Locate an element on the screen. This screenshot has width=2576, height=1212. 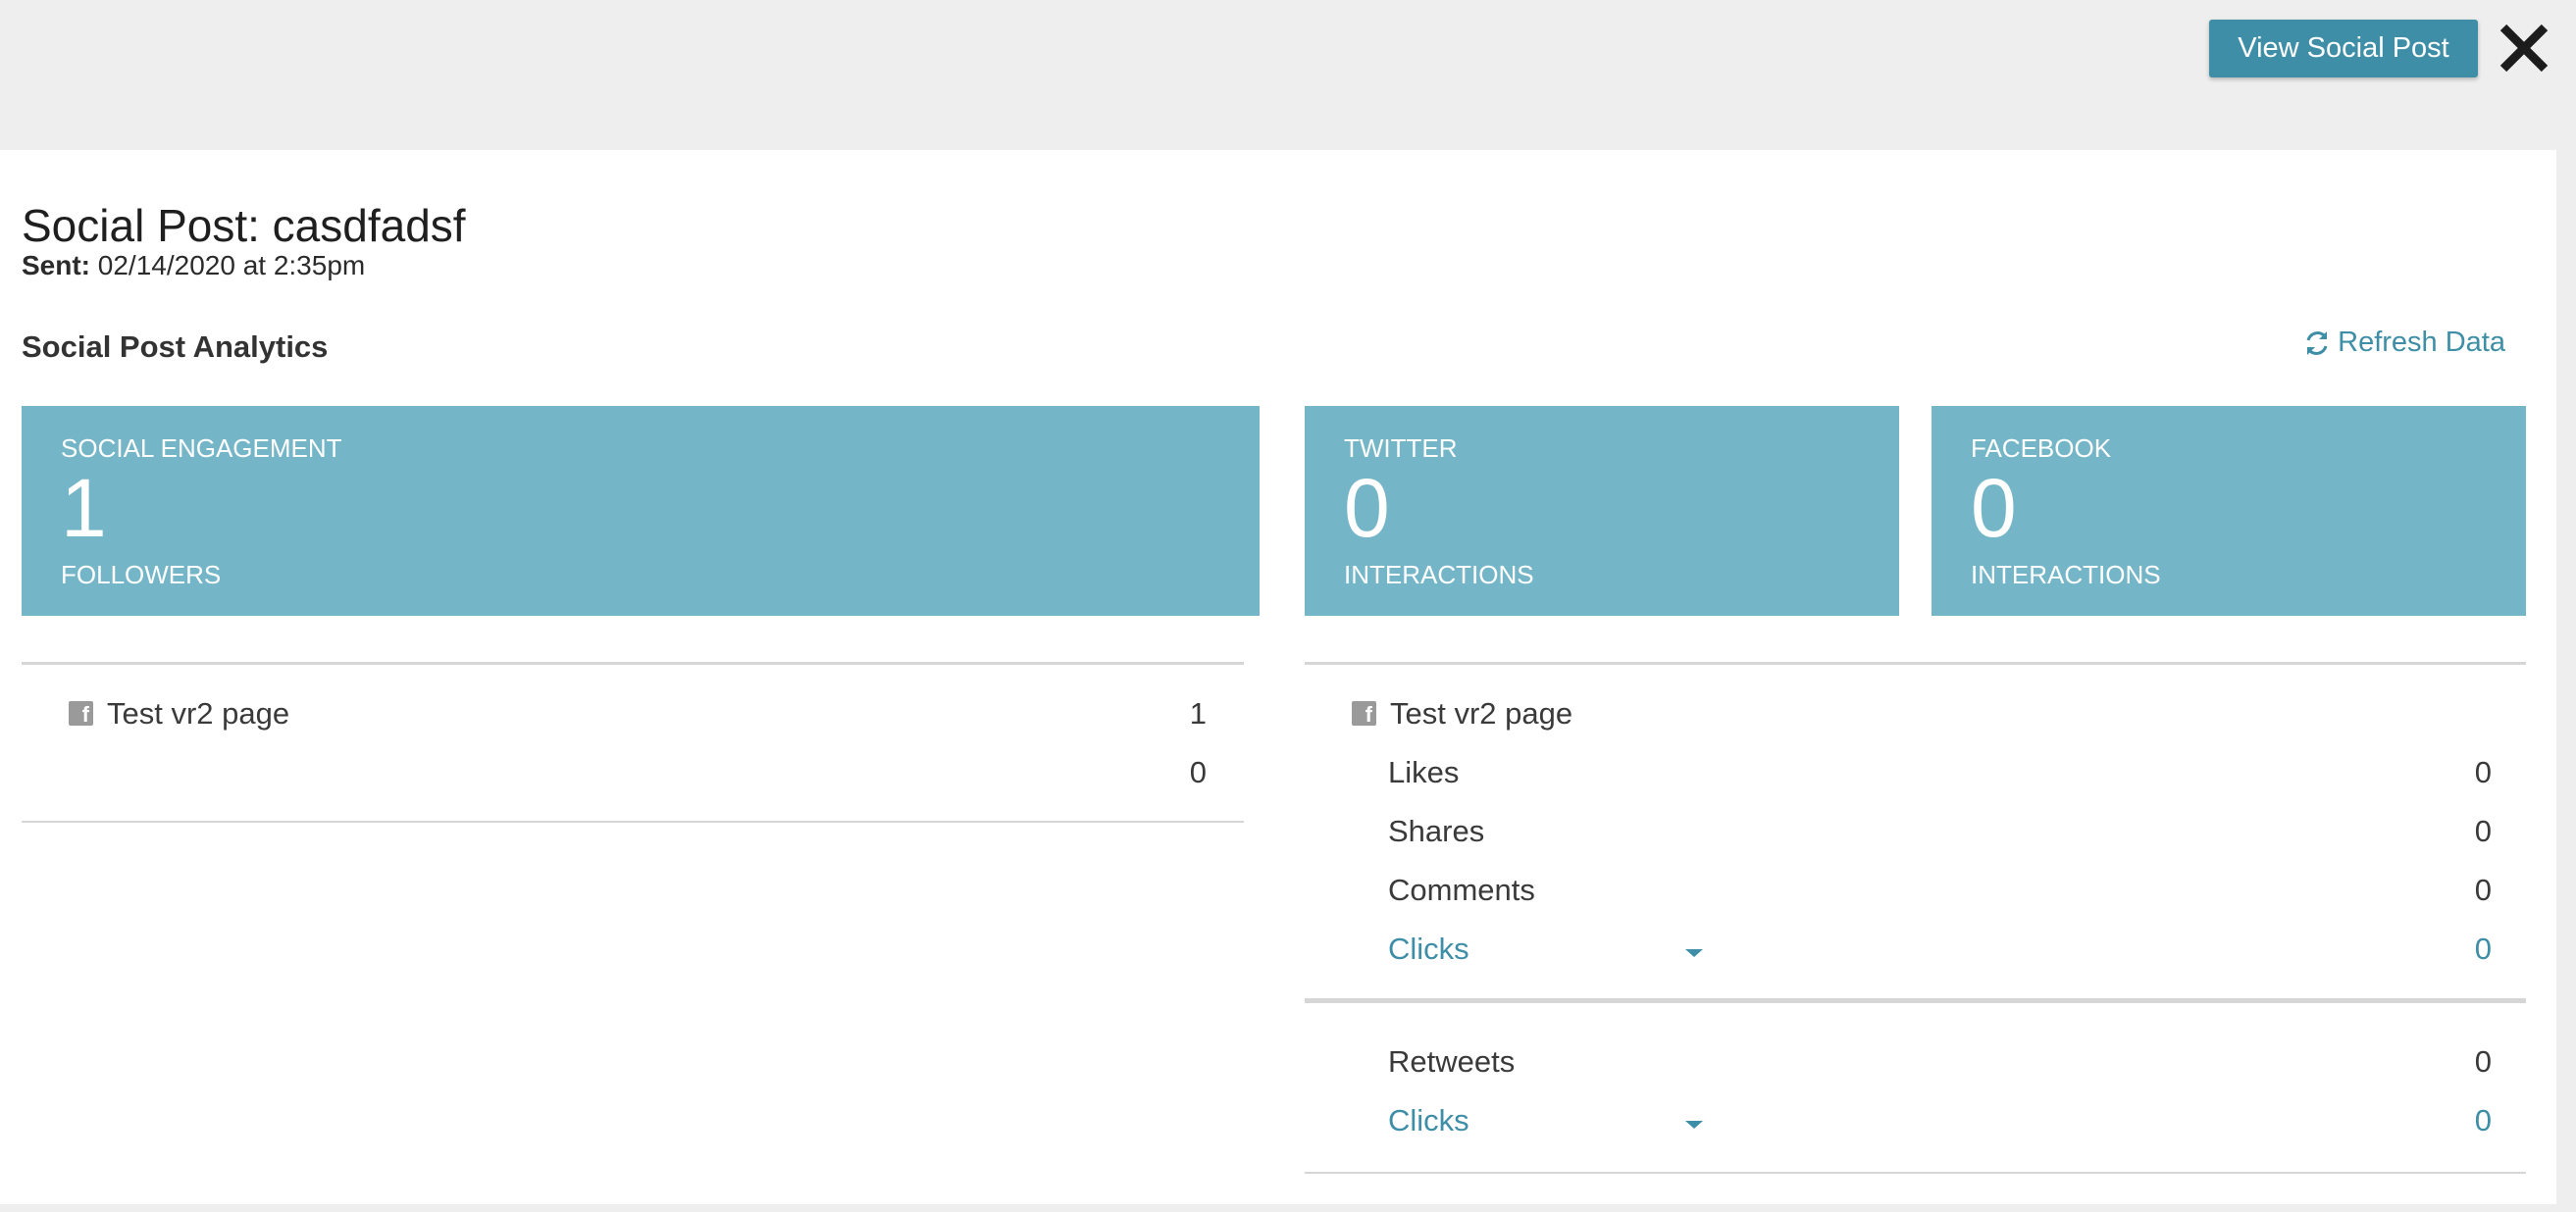
card-label: FACEBOOK is located at coordinates (2041, 448).